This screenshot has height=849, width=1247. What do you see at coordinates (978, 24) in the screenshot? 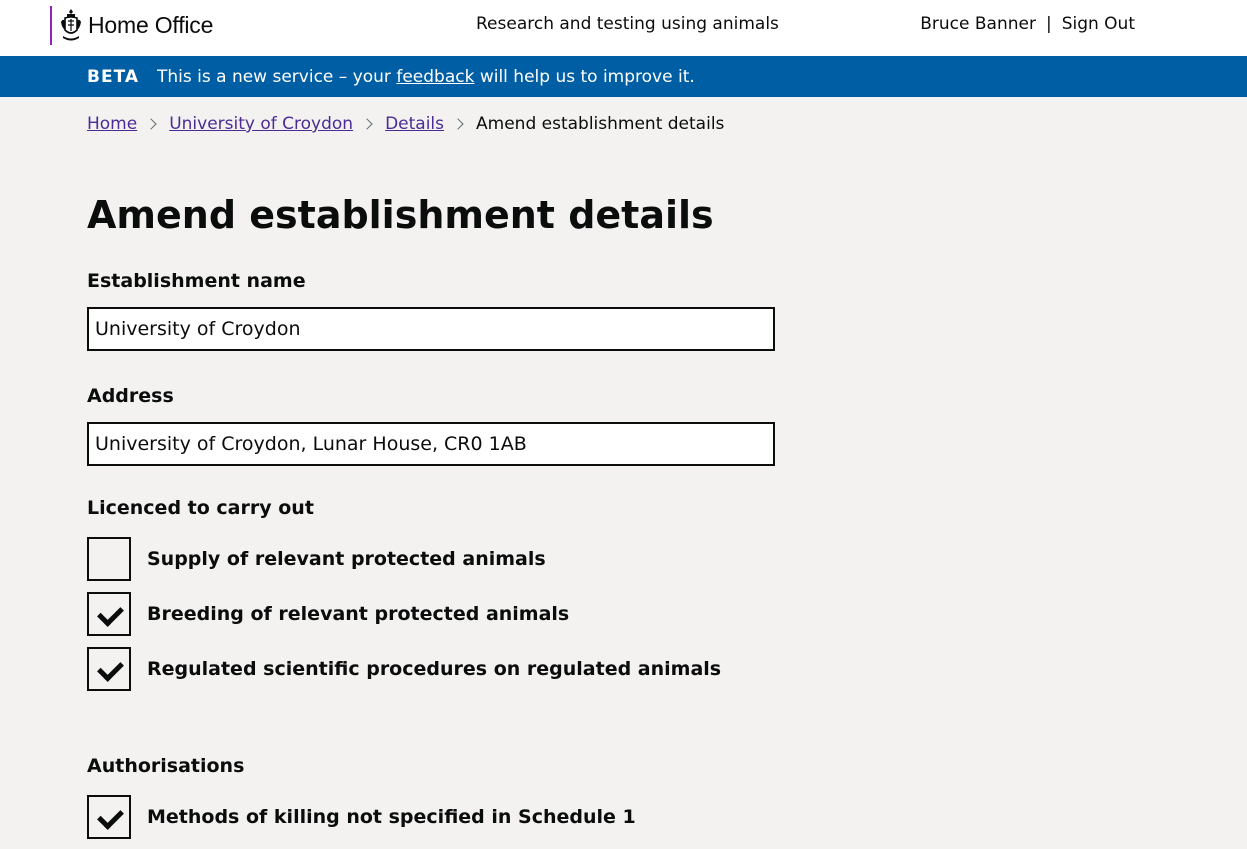
I see `user-name-link: Bruce Banner` at bounding box center [978, 24].